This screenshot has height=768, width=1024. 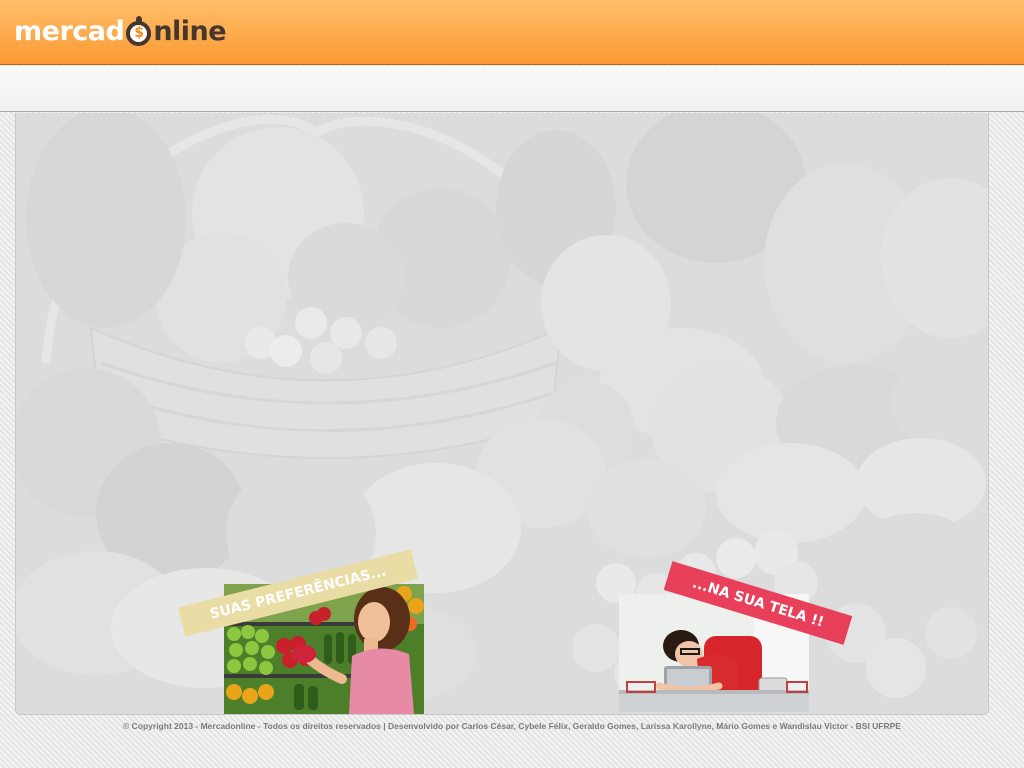 I want to click on menu-bar, so click(x=512, y=89).